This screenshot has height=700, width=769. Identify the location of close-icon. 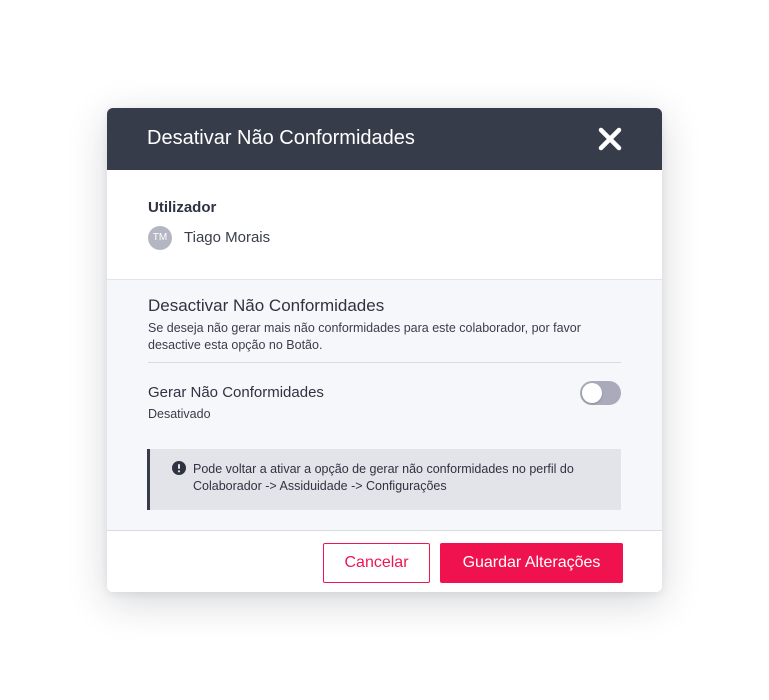
(610, 139).